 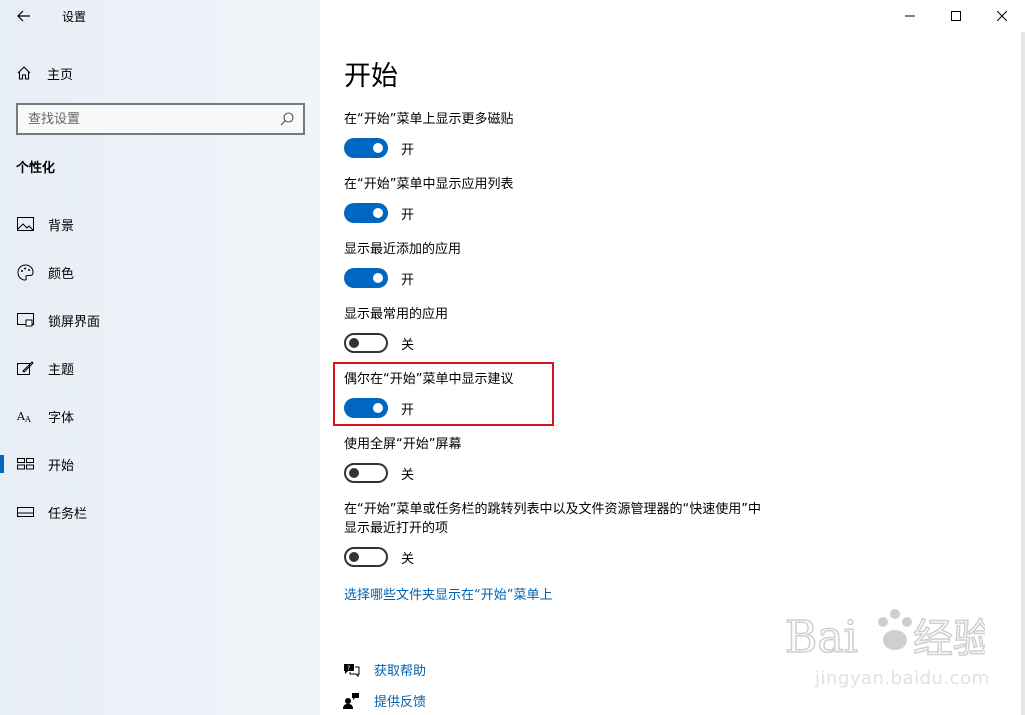 I want to click on sidebar-item-label: 颜色, so click(x=61, y=274).